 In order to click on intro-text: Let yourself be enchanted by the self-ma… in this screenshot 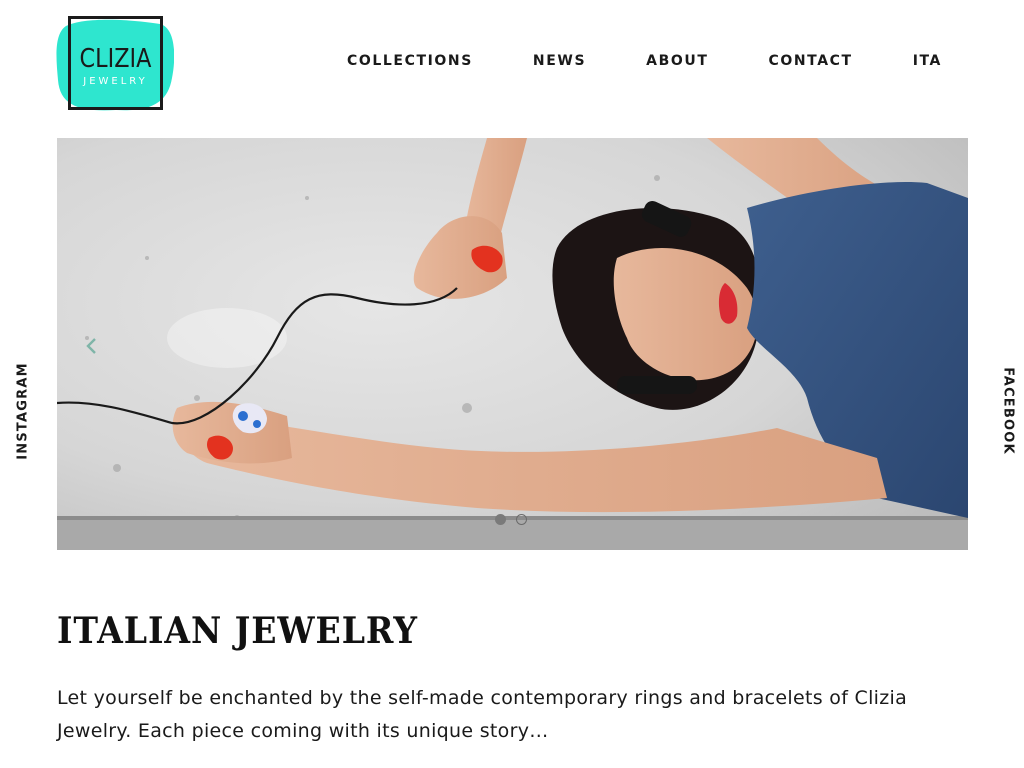, I will do `click(482, 714)`.